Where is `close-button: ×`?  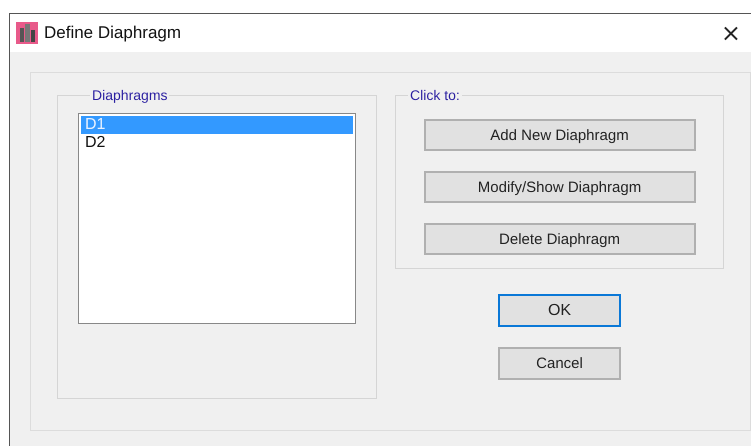
close-button: × is located at coordinates (730, 33).